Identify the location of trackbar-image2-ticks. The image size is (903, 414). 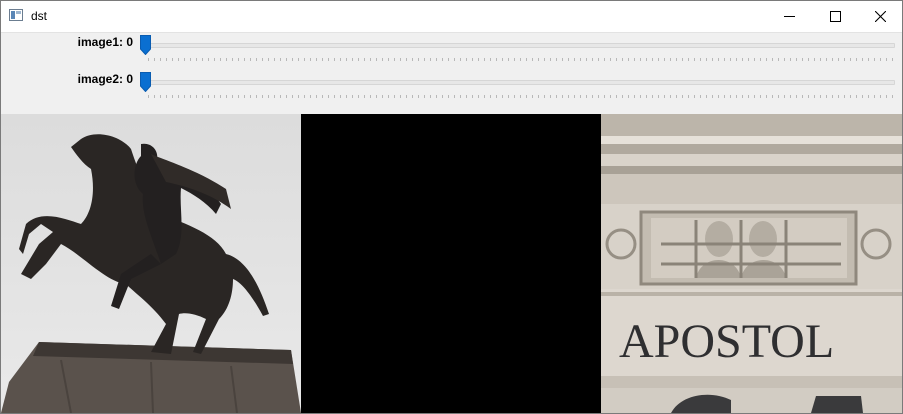
(520, 96).